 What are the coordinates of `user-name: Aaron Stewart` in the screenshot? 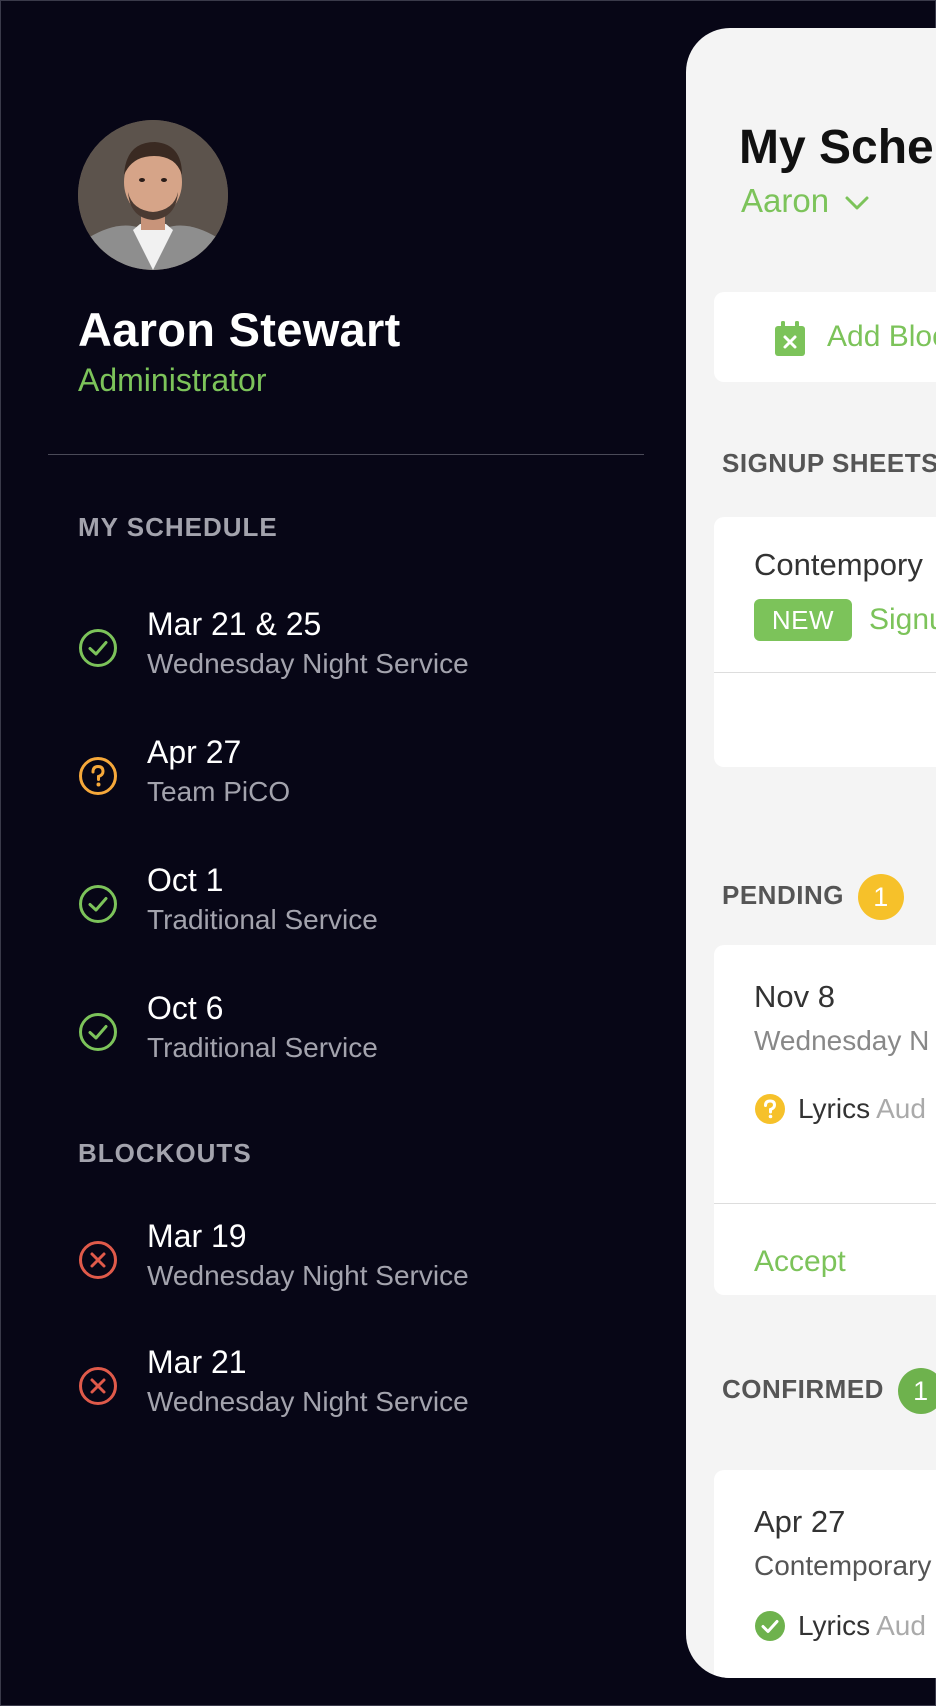 It's located at (239, 329).